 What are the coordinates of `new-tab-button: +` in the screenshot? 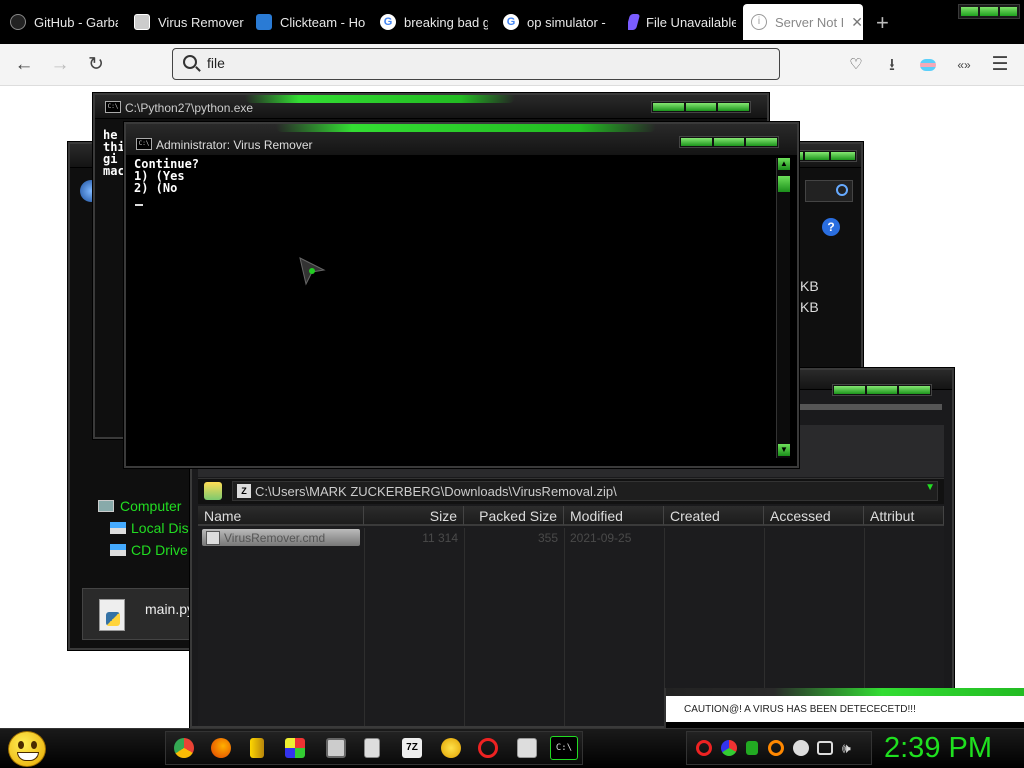 It's located at (882, 23).